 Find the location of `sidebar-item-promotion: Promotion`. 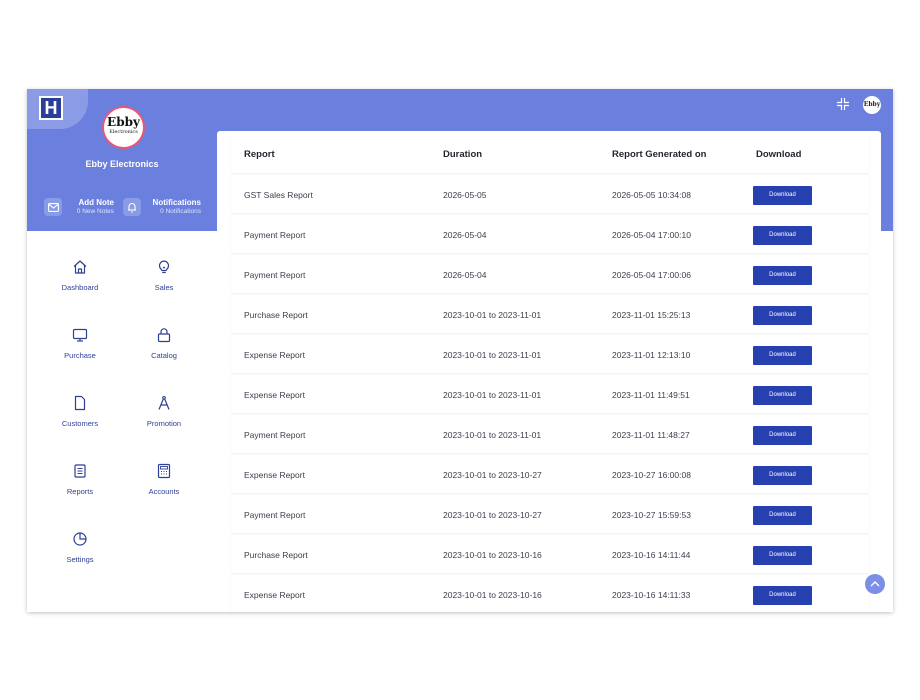

sidebar-item-promotion: Promotion is located at coordinates (164, 415).